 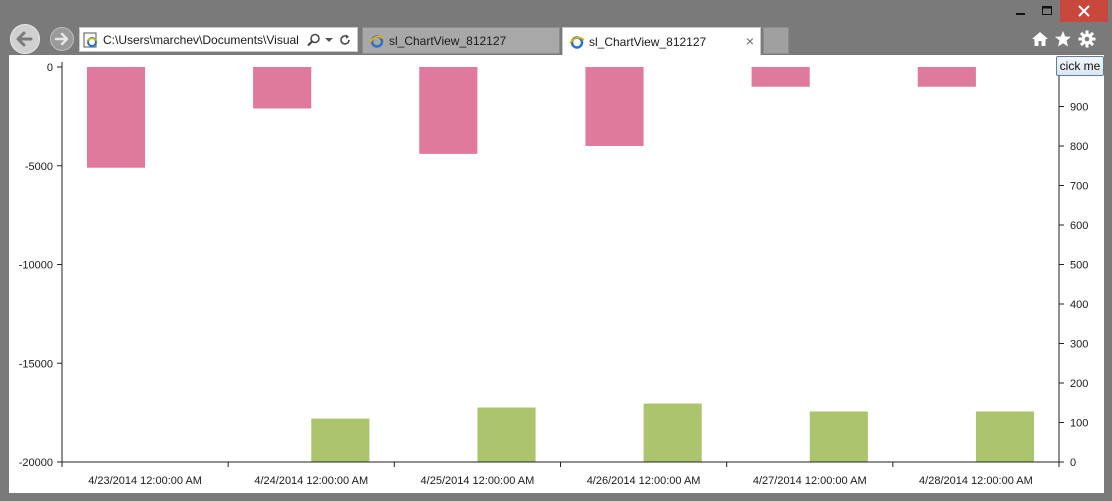 I want to click on category-label: 4/28/2014 12:00:00 AM, so click(x=976, y=481).